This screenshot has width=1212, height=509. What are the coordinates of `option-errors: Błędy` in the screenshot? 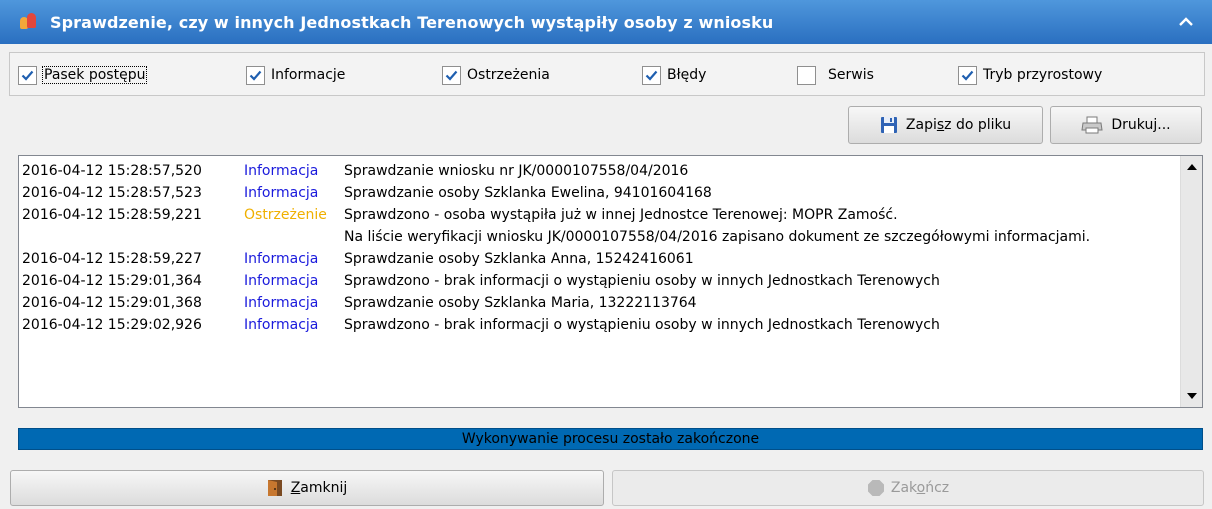 It's located at (674, 75).